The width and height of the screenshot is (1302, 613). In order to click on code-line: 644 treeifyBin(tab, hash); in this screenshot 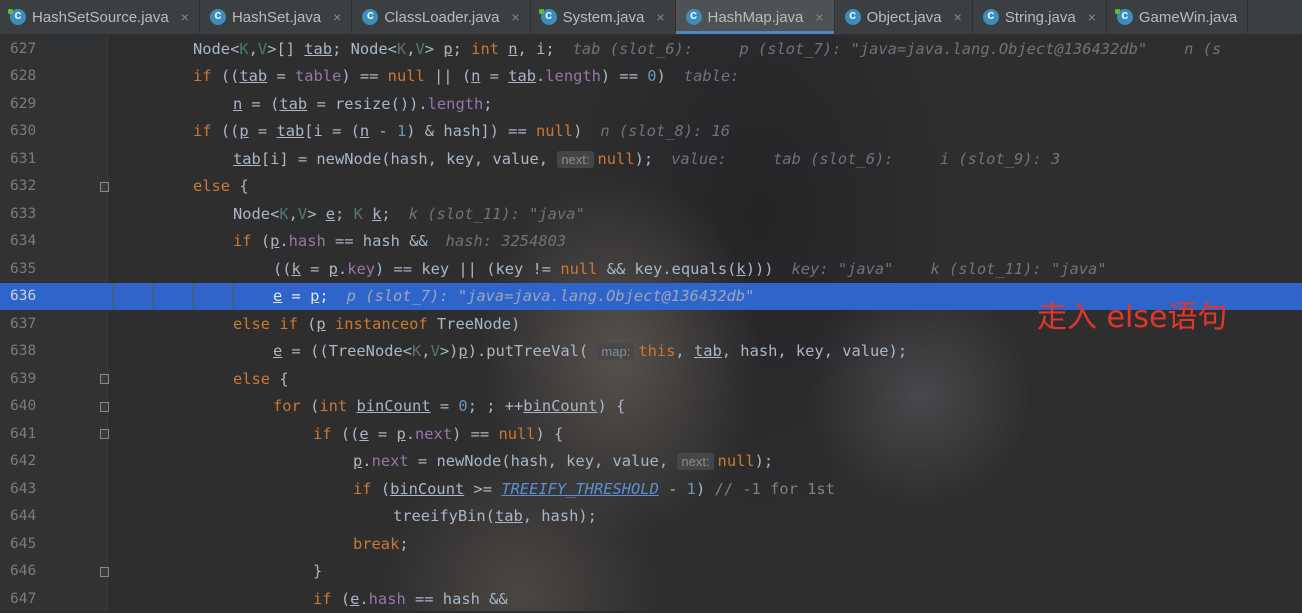, I will do `click(651, 517)`.